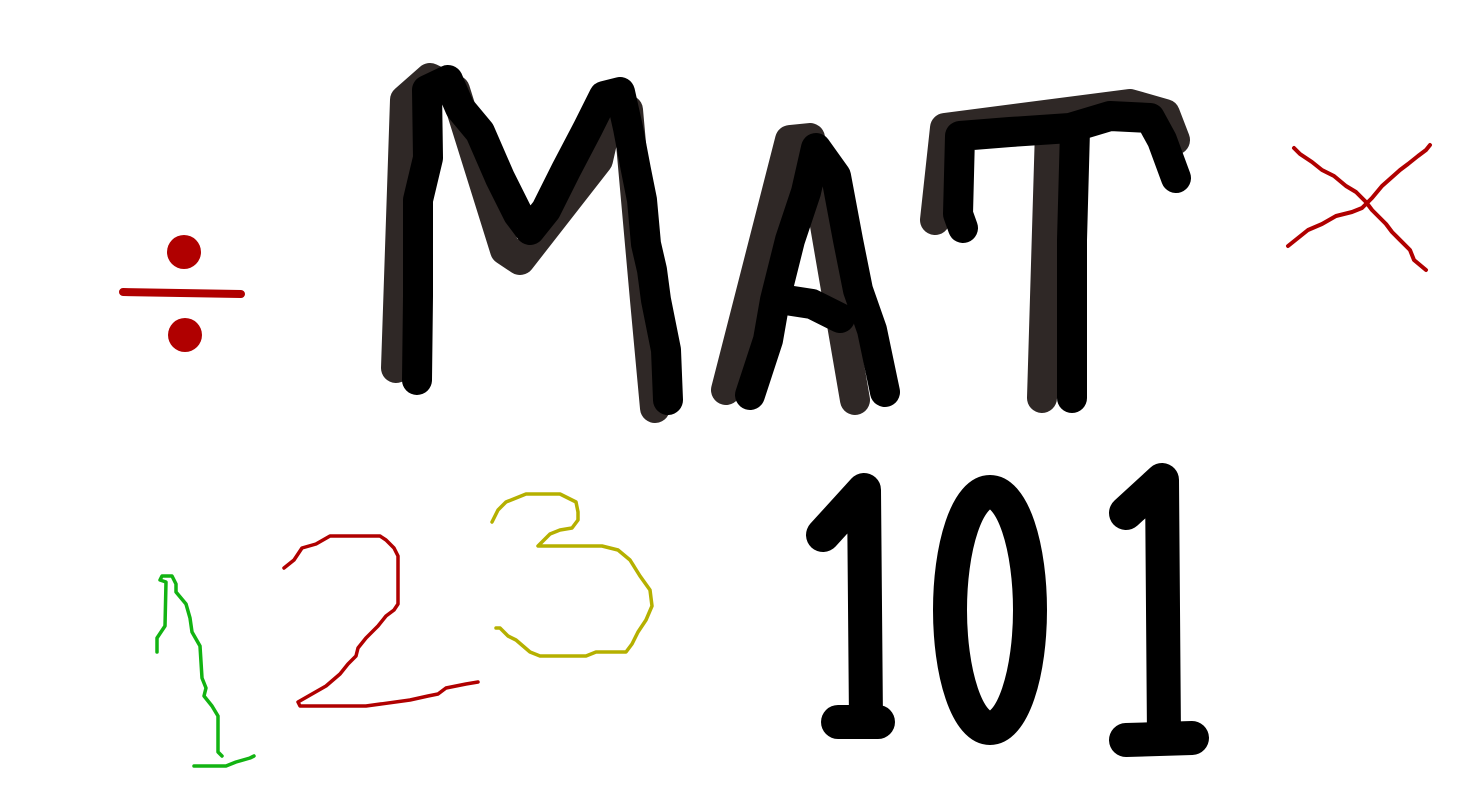 The width and height of the screenshot is (1466, 800). What do you see at coordinates (381, 621) in the screenshot?
I see `doodle-two` at bounding box center [381, 621].